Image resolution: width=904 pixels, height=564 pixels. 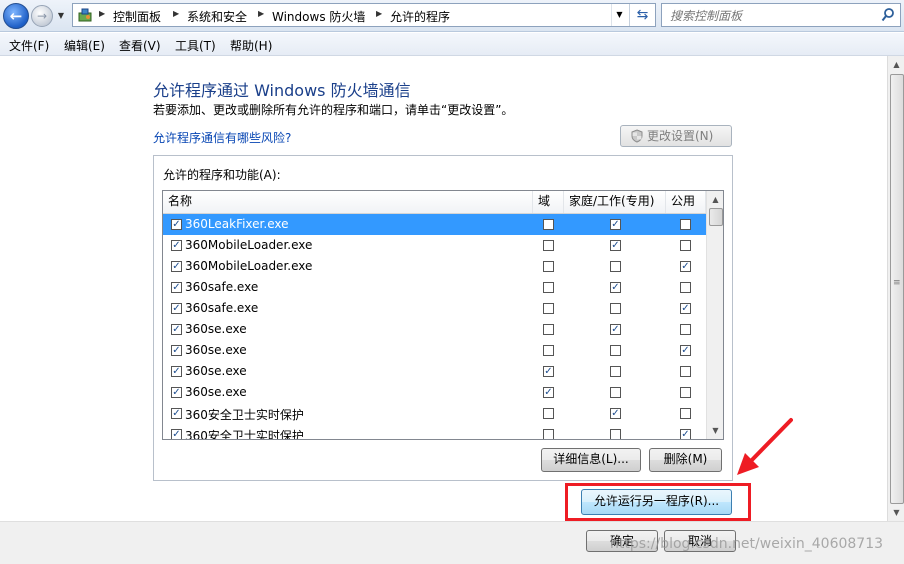 What do you see at coordinates (747, 544) in the screenshot?
I see `watermark-text: https://blog.csdn.net/weixin_40608713` at bounding box center [747, 544].